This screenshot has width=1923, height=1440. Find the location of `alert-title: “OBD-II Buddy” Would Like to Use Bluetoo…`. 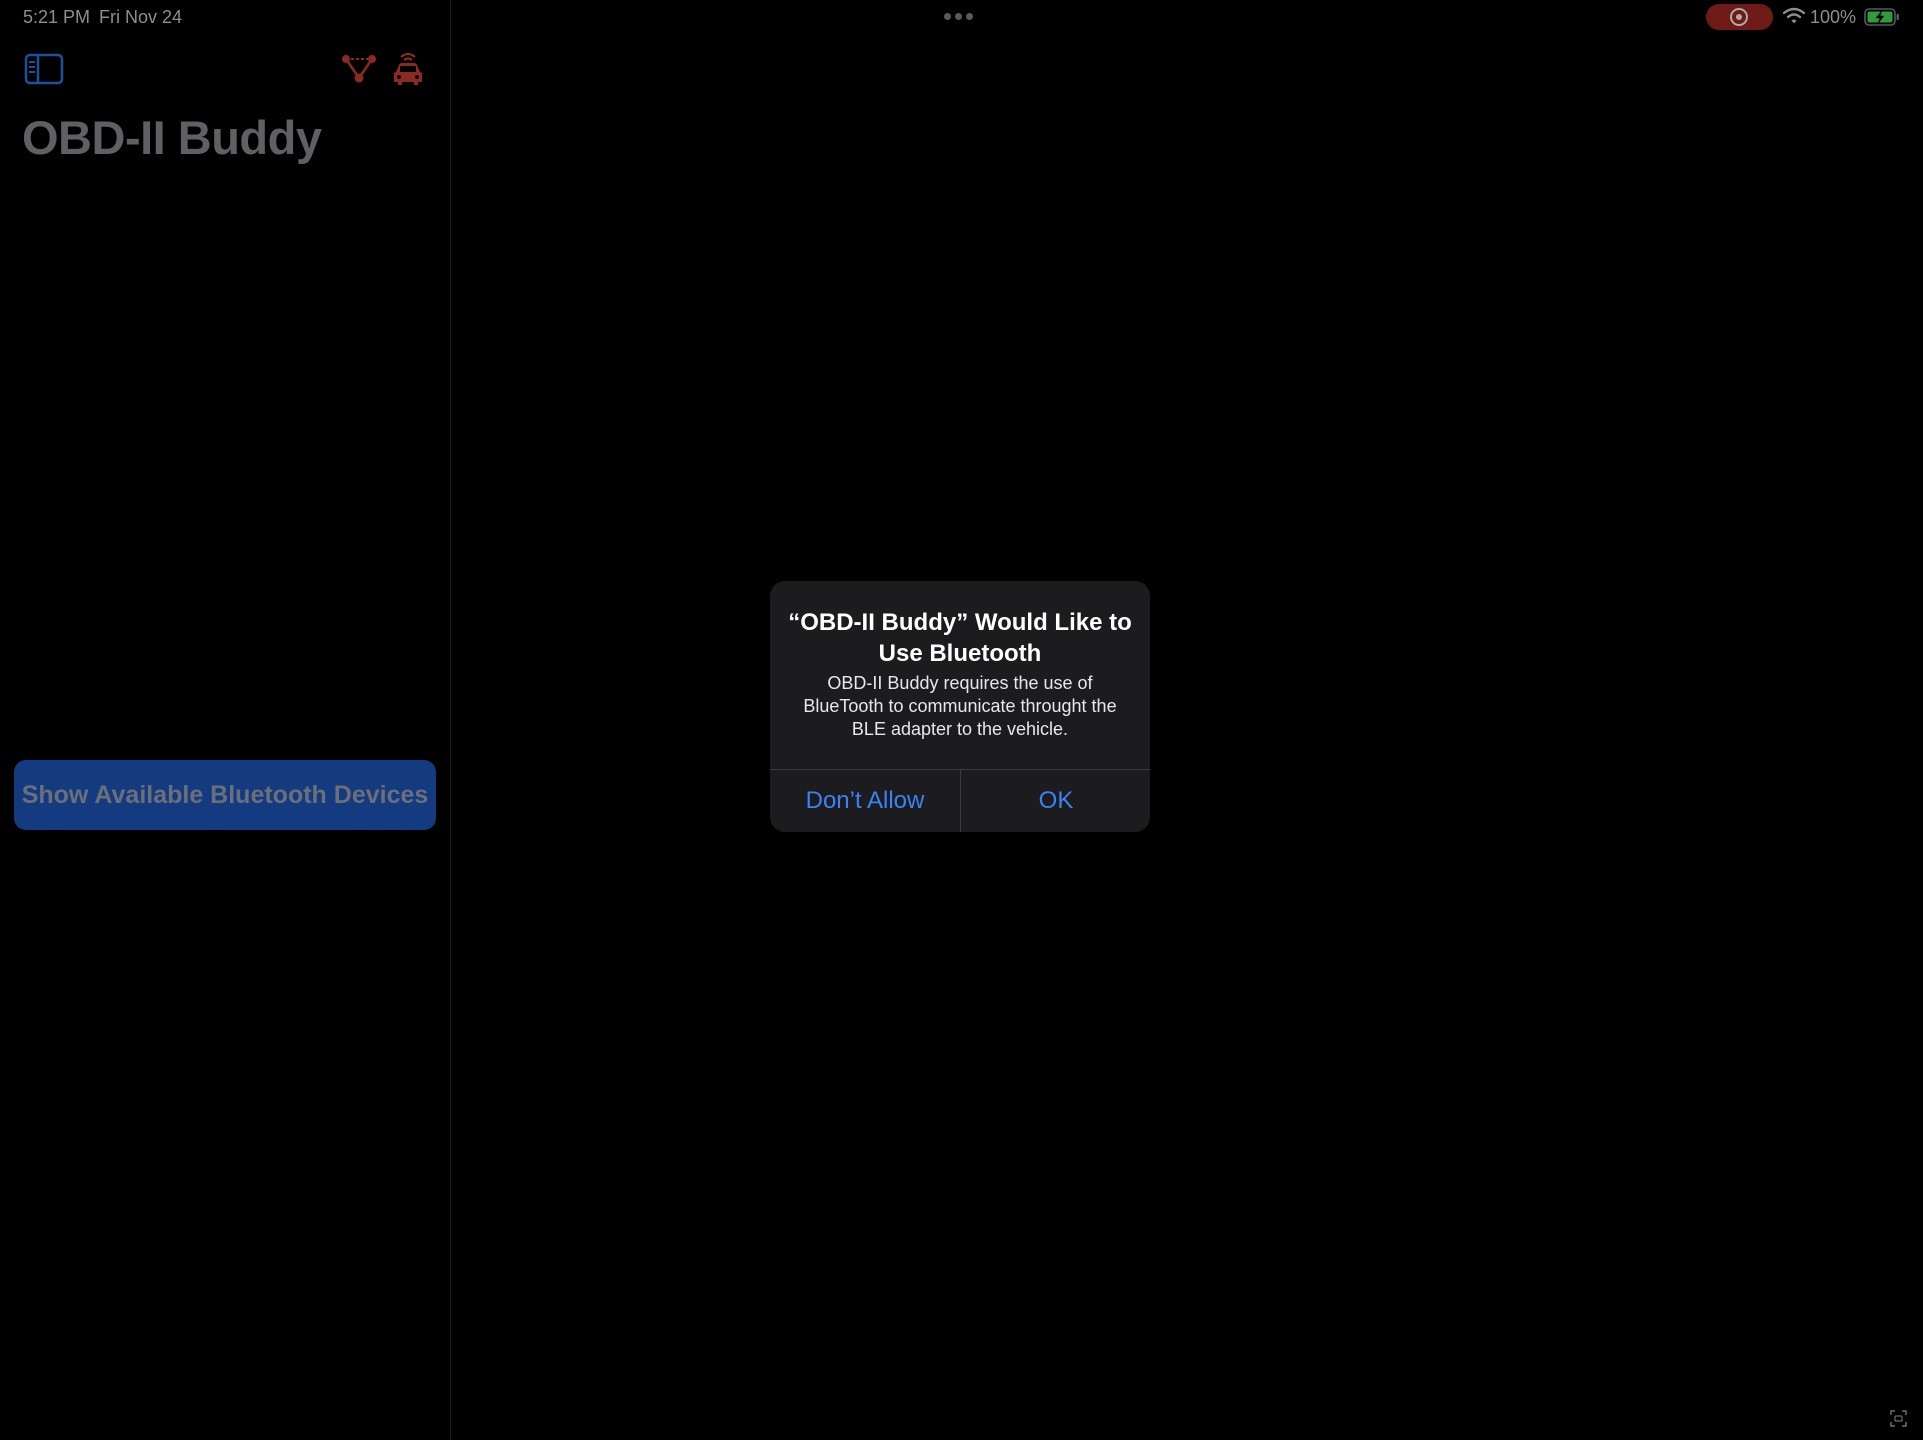

alert-title: “OBD-II Buddy” Would Like to Use Bluetoo… is located at coordinates (960, 638).